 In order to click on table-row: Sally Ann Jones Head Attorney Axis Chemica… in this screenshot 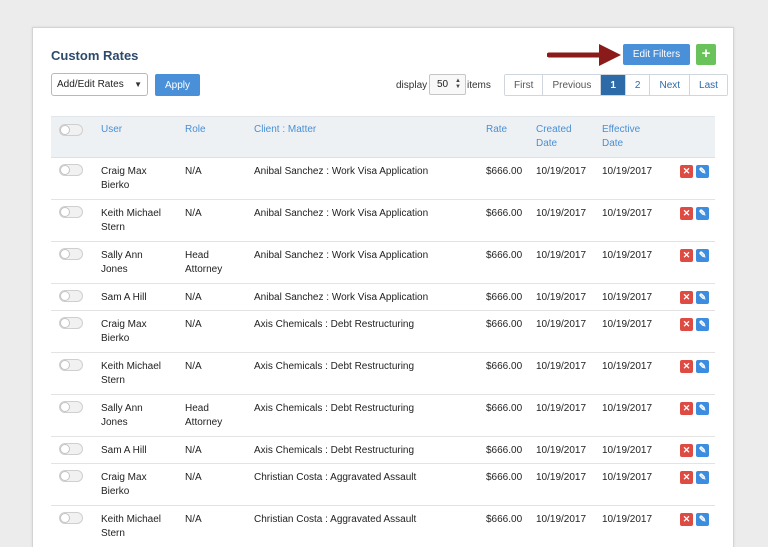, I will do `click(383, 415)`.